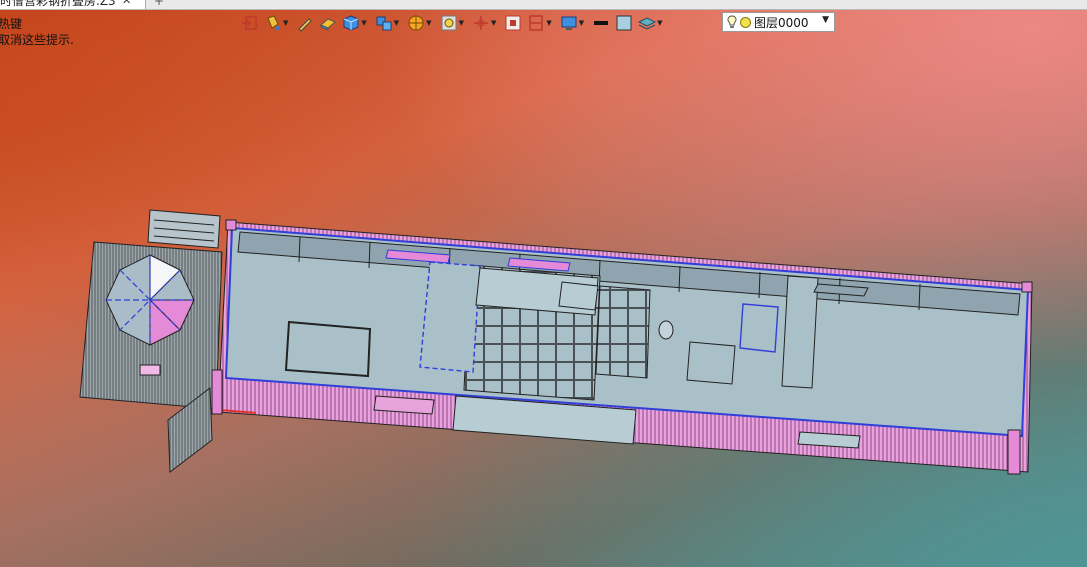 The height and width of the screenshot is (567, 1087). I want to click on close-icon: ✕, so click(126, 4).